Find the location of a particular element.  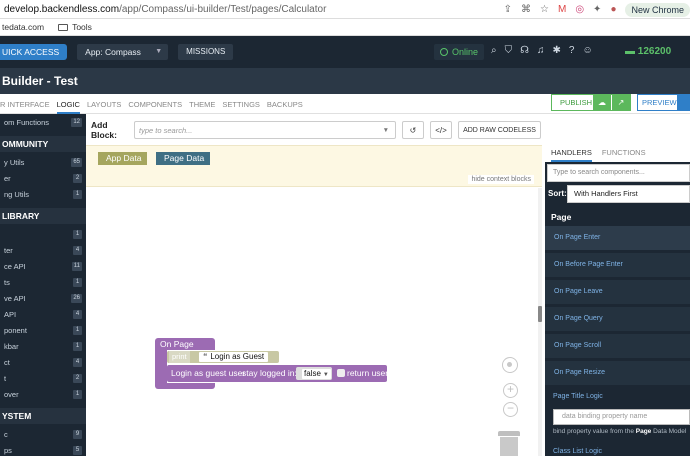

external-link-icon: ↗ is located at coordinates (620, 102).